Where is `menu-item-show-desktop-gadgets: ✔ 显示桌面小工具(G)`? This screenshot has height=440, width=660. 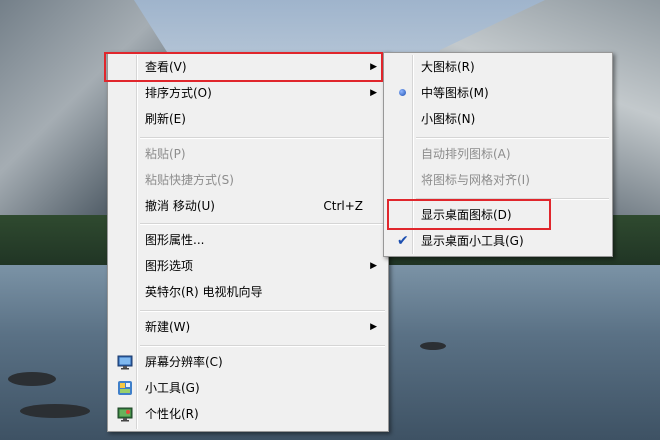
menu-item-show-desktop-gadgets: ✔ 显示桌面小工具(G) is located at coordinates (498, 241).